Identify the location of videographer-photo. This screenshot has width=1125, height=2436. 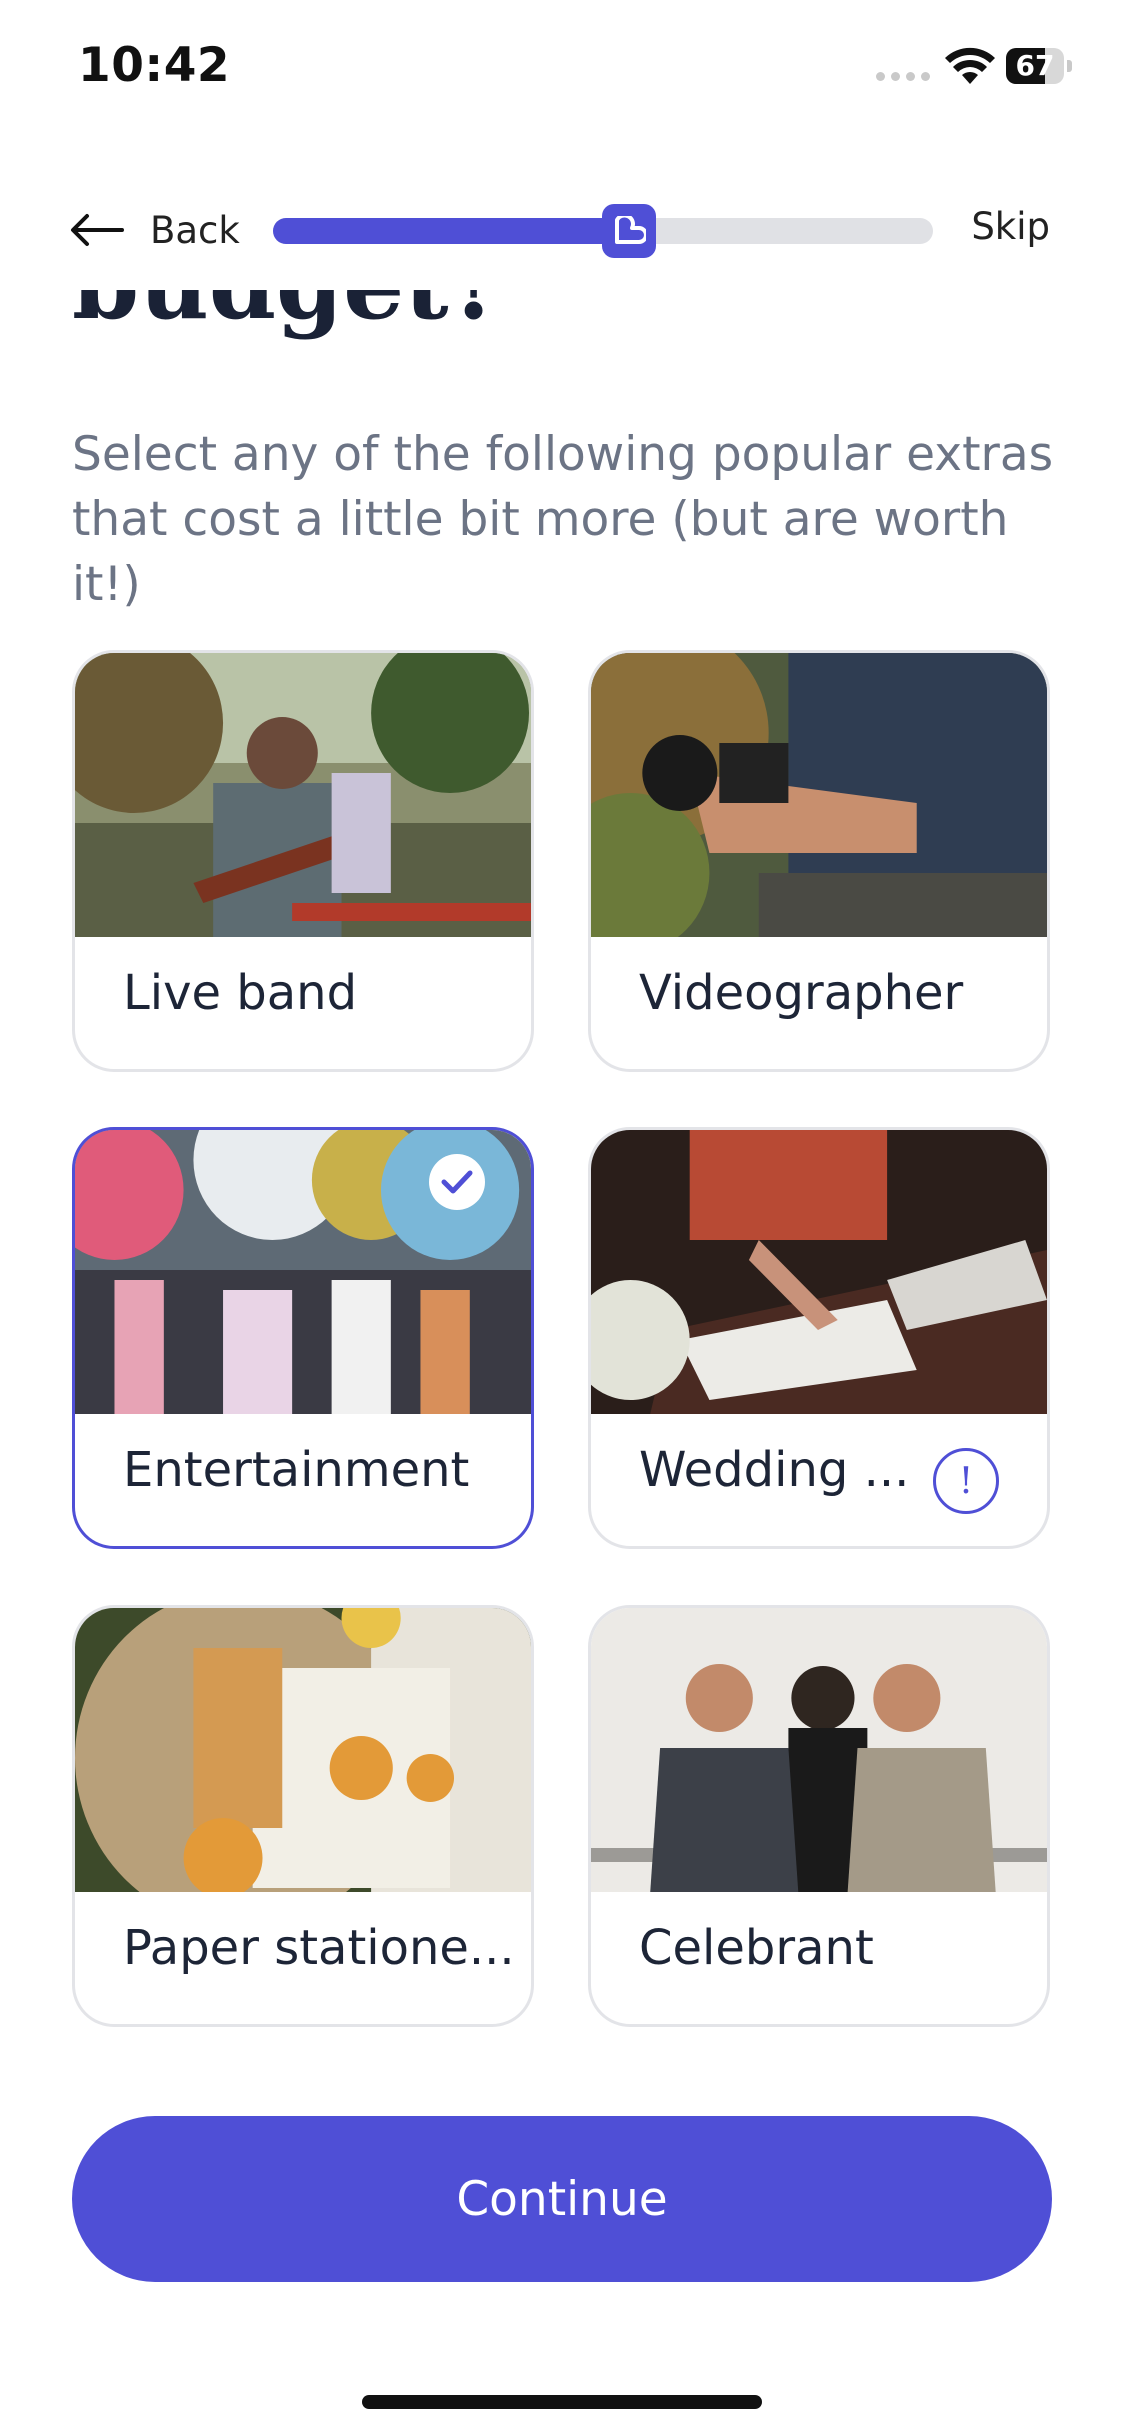
(819, 795).